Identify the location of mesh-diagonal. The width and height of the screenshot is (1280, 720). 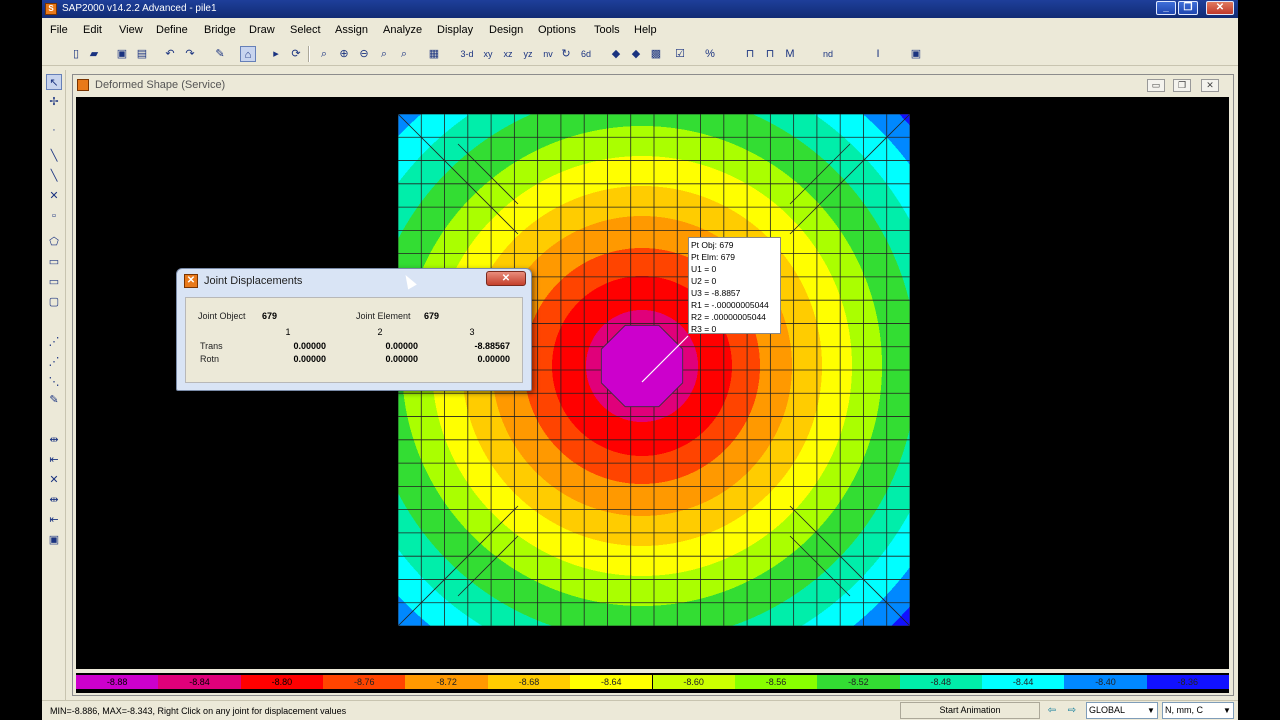
(458, 174).